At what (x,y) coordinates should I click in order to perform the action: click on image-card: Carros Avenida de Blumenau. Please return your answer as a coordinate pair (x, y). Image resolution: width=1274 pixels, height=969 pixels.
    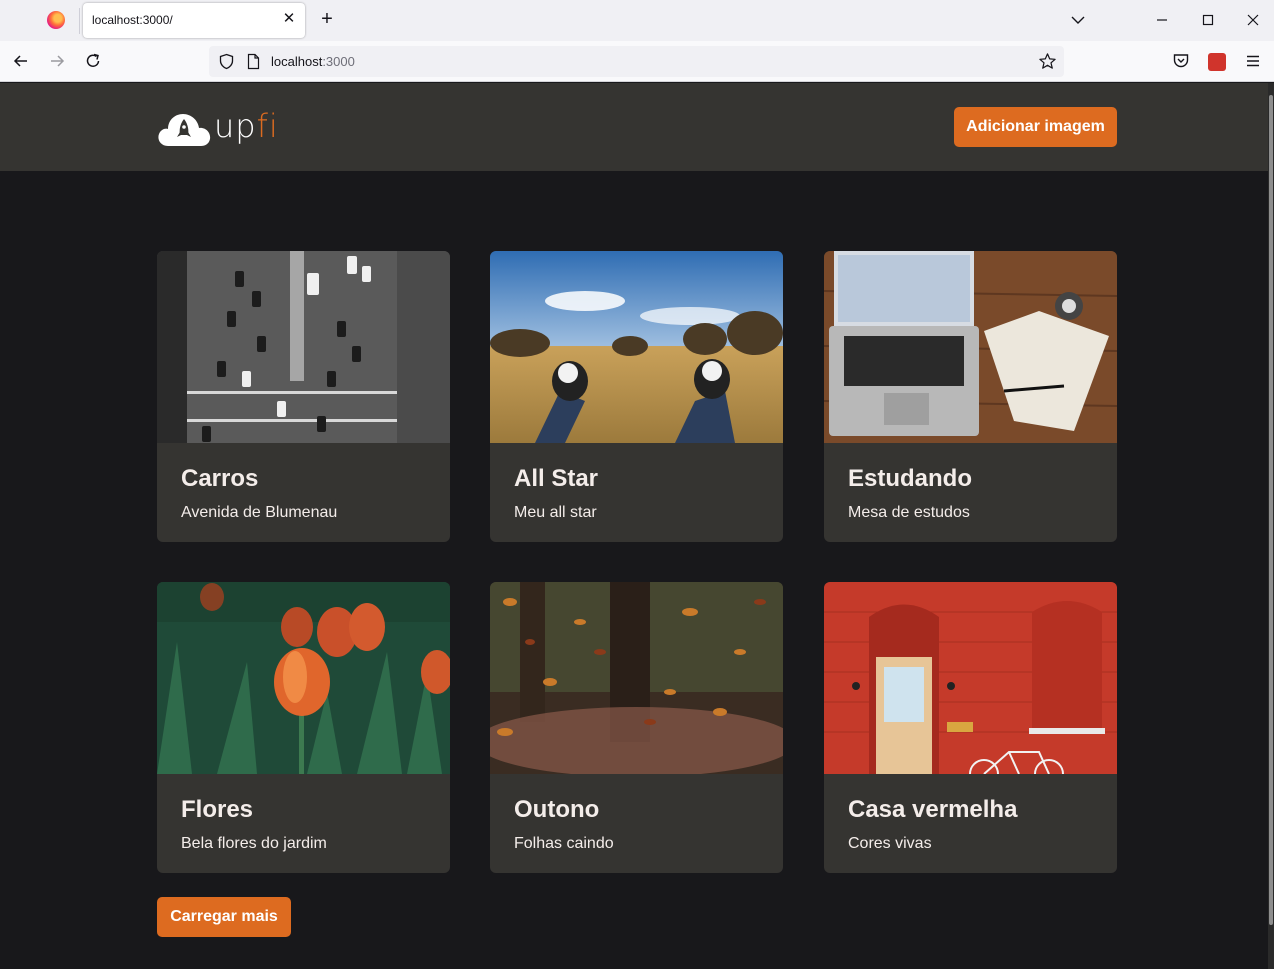
    Looking at the image, I should click on (303, 396).